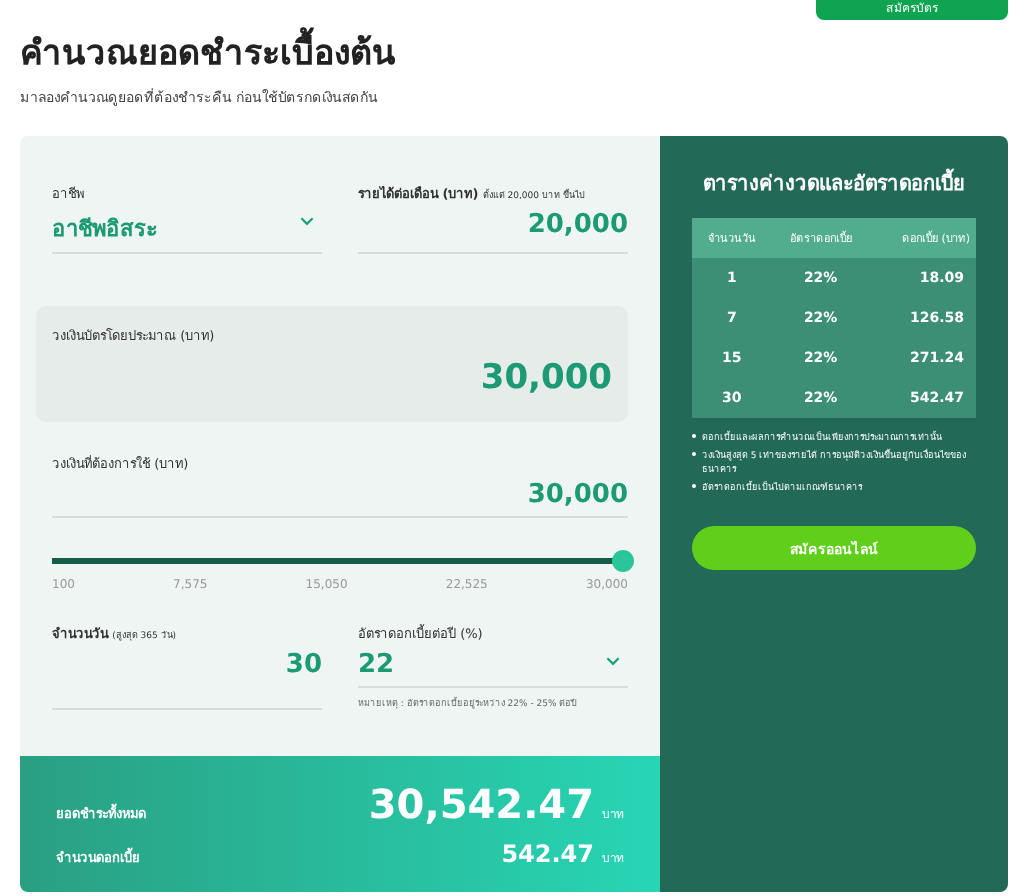 The height and width of the screenshot is (896, 1024). What do you see at coordinates (547, 854) in the screenshot?
I see `interest-value: 542.47` at bounding box center [547, 854].